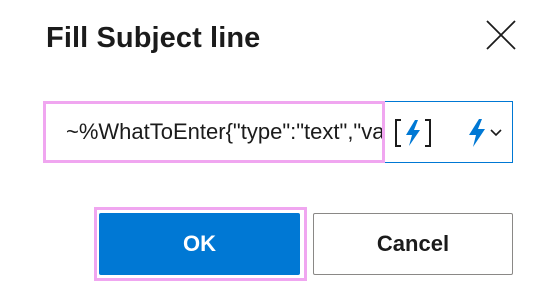  What do you see at coordinates (477, 133) in the screenshot?
I see `lightning-icon` at bounding box center [477, 133].